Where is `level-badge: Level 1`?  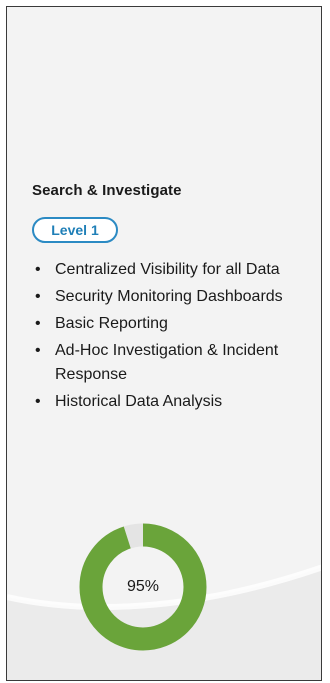 level-badge: Level 1 is located at coordinates (75, 230).